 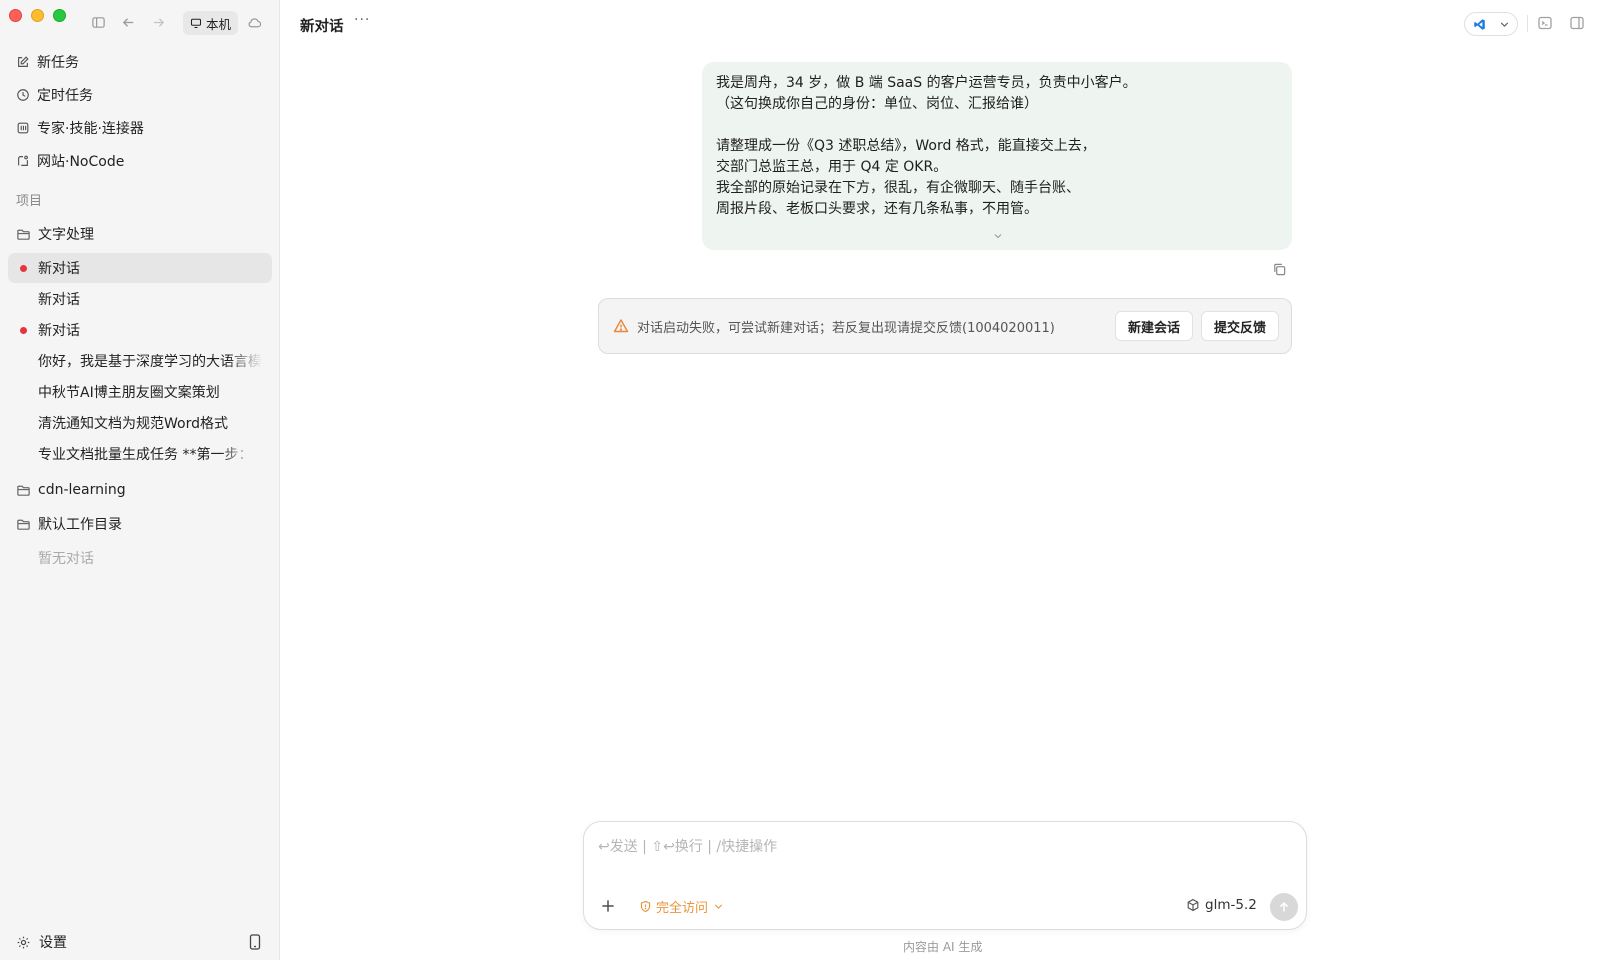 I want to click on nav-scheduled-tasks: 定时任务, so click(x=54, y=95).